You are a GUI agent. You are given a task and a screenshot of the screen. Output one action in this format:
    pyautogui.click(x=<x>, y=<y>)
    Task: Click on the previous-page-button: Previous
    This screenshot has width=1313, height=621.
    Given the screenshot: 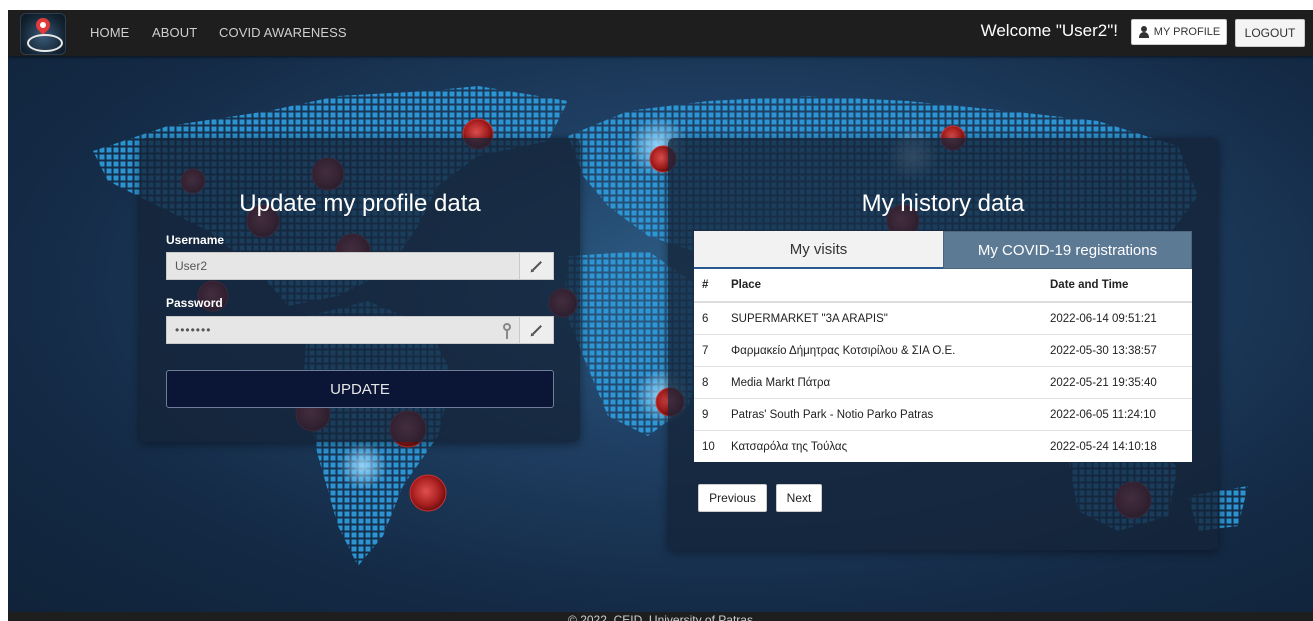 What is the action you would take?
    pyautogui.click(x=732, y=498)
    